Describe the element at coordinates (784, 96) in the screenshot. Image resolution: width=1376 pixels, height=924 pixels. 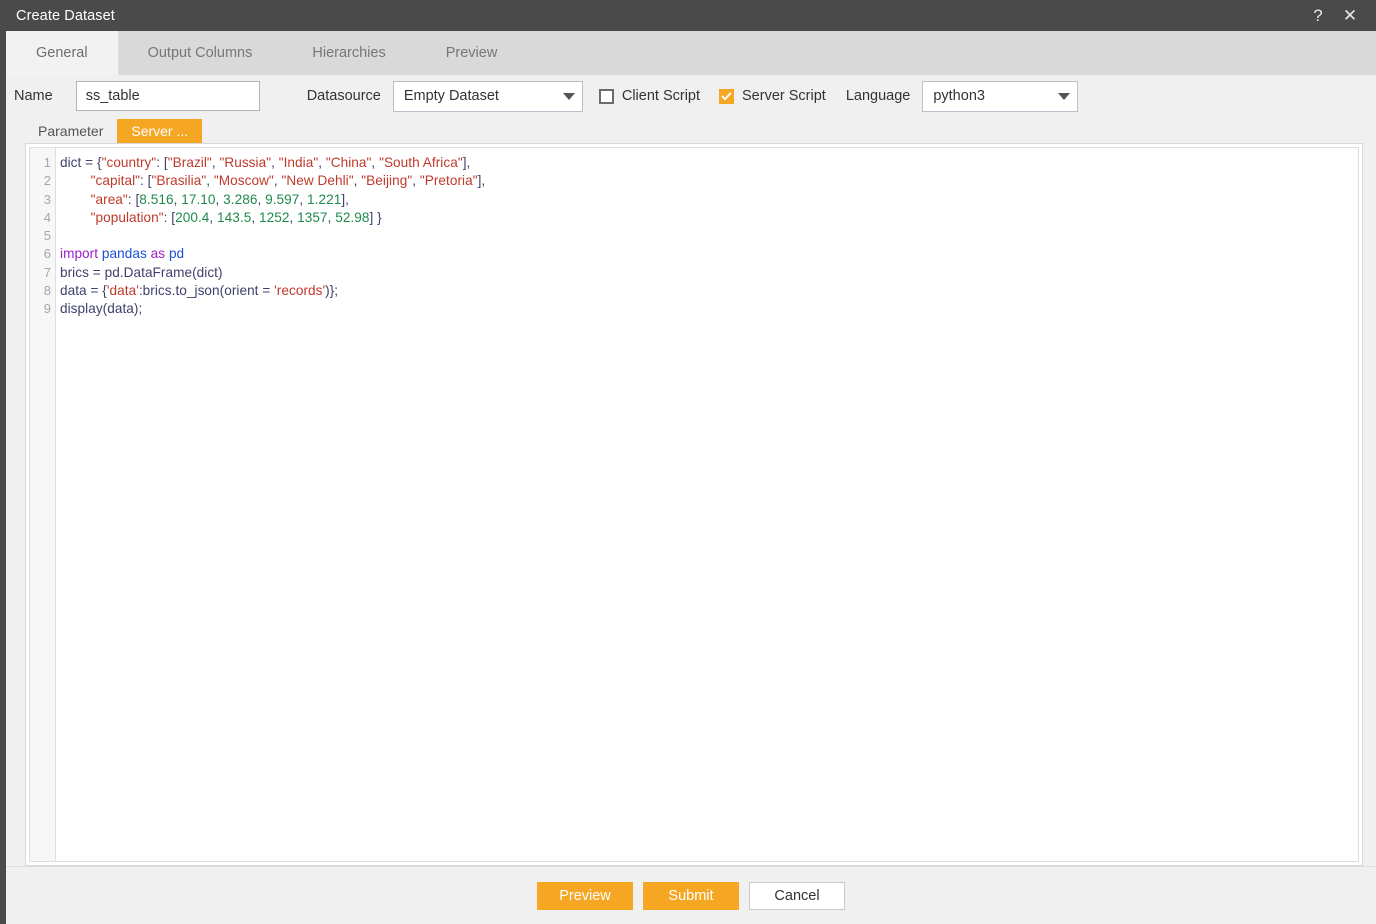
I see `server-script-label: Server Script` at that location.